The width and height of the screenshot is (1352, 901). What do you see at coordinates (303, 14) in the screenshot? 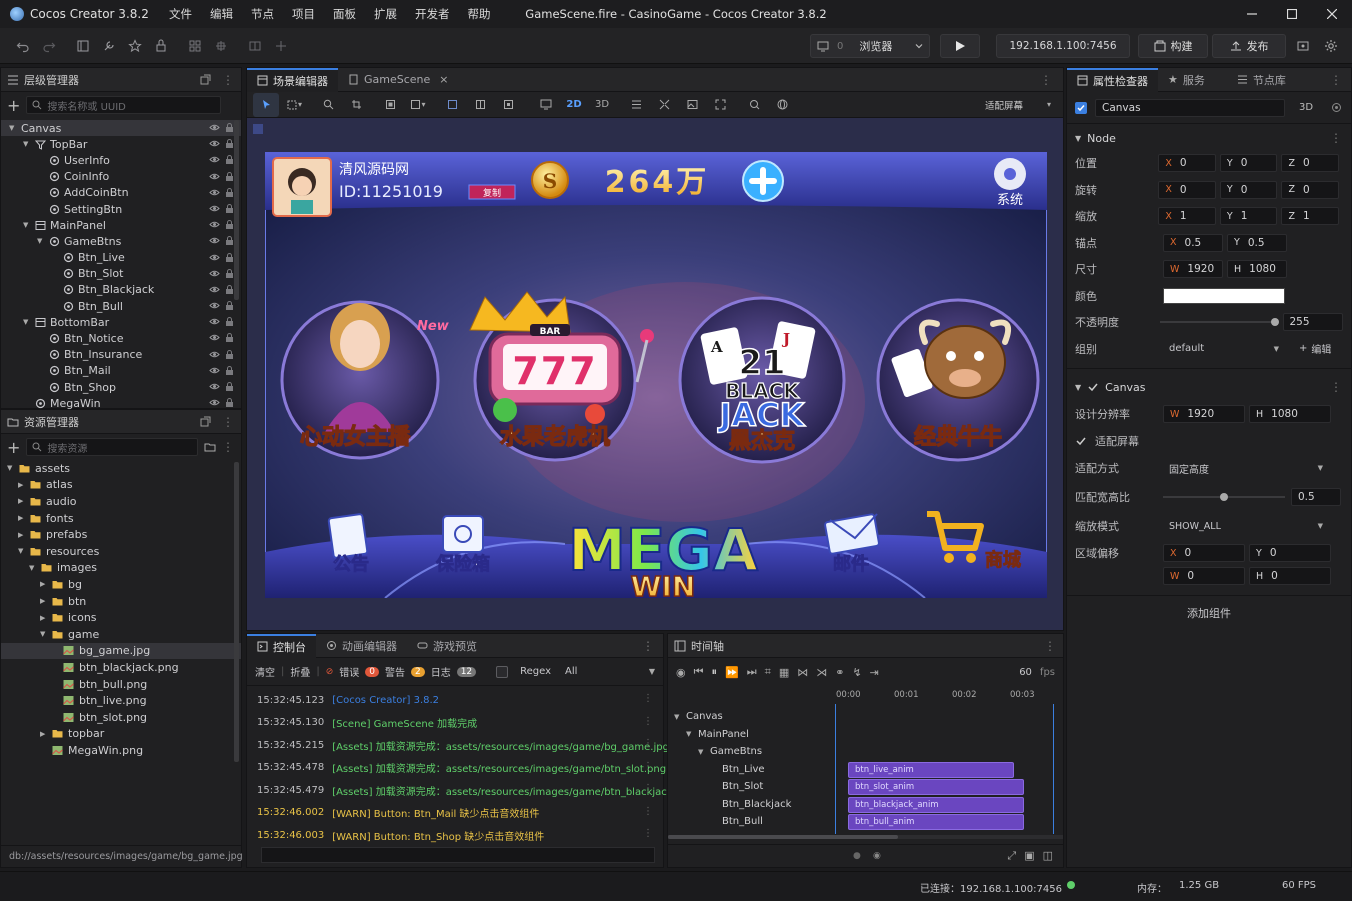
I see `menu-item-3: 项目` at bounding box center [303, 14].